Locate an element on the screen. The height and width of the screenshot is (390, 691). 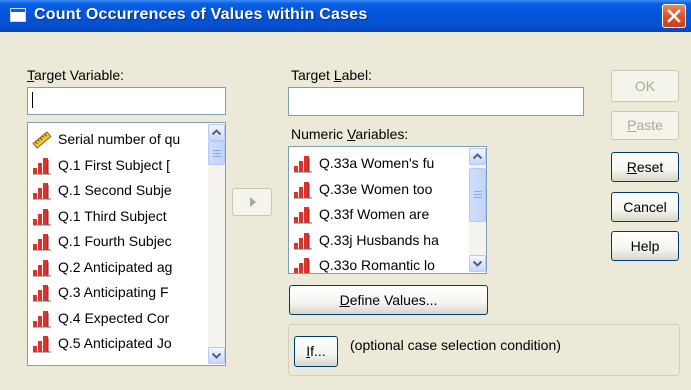
move-to-numeric-variables-button is located at coordinates (252, 202).